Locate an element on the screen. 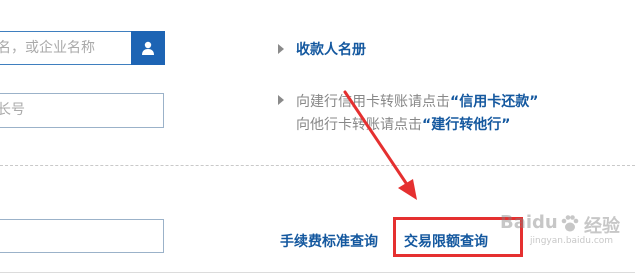 This screenshot has height=275, width=635. watermark-chinese: 经验 is located at coordinates (602, 226).